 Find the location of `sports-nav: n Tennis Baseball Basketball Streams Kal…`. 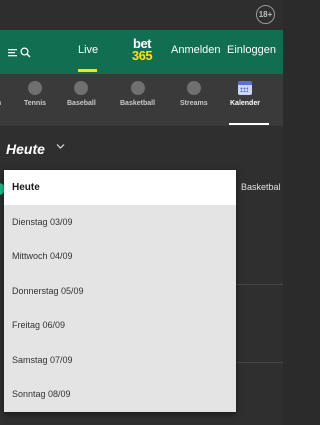

sports-nav: n Tennis Baseball Basketball Streams Kal… is located at coordinates (141, 100).